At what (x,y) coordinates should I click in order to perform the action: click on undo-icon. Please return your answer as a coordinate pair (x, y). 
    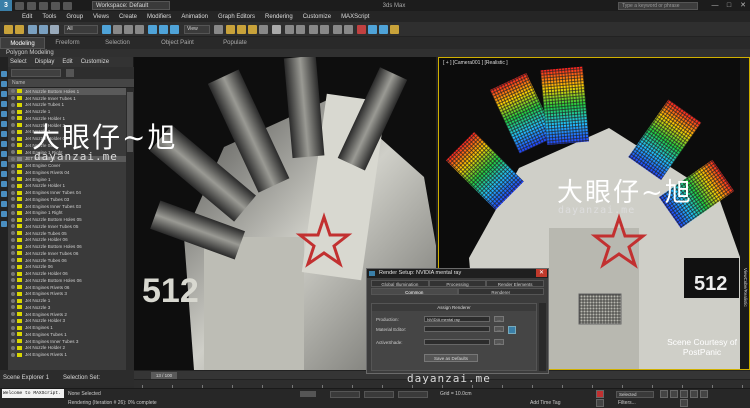
    Looking at the image, I should click on (55, 5).